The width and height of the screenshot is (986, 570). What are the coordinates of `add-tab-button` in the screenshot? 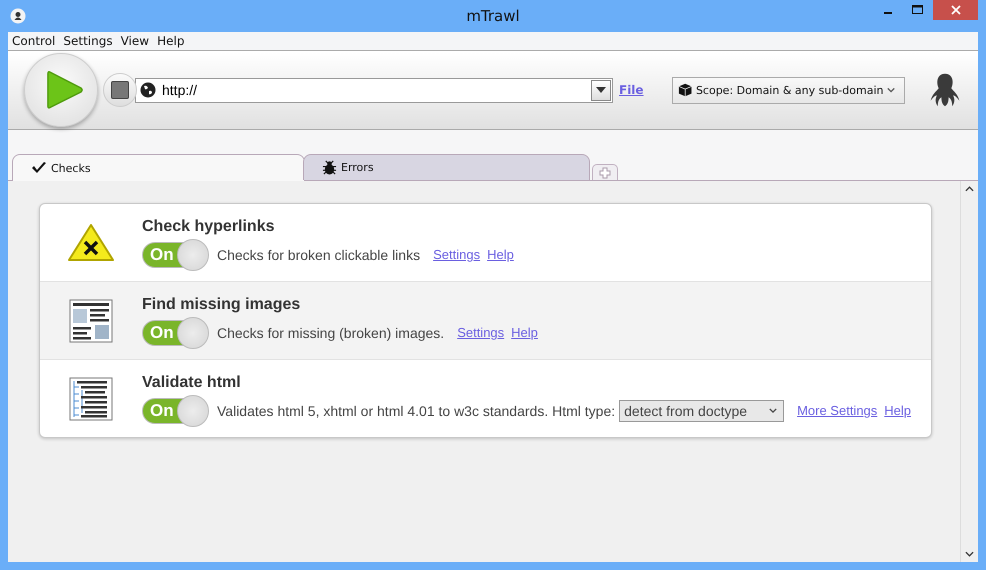 It's located at (605, 172).